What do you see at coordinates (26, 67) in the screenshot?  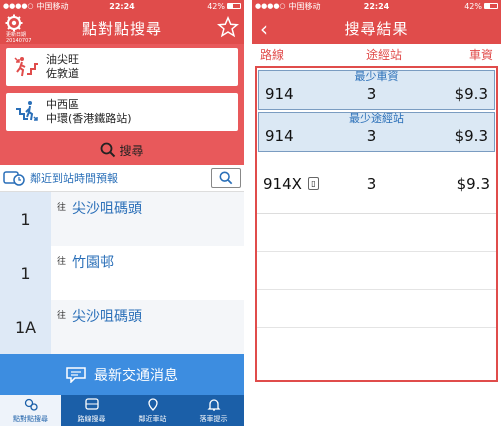 I see `board-bus-icon` at bounding box center [26, 67].